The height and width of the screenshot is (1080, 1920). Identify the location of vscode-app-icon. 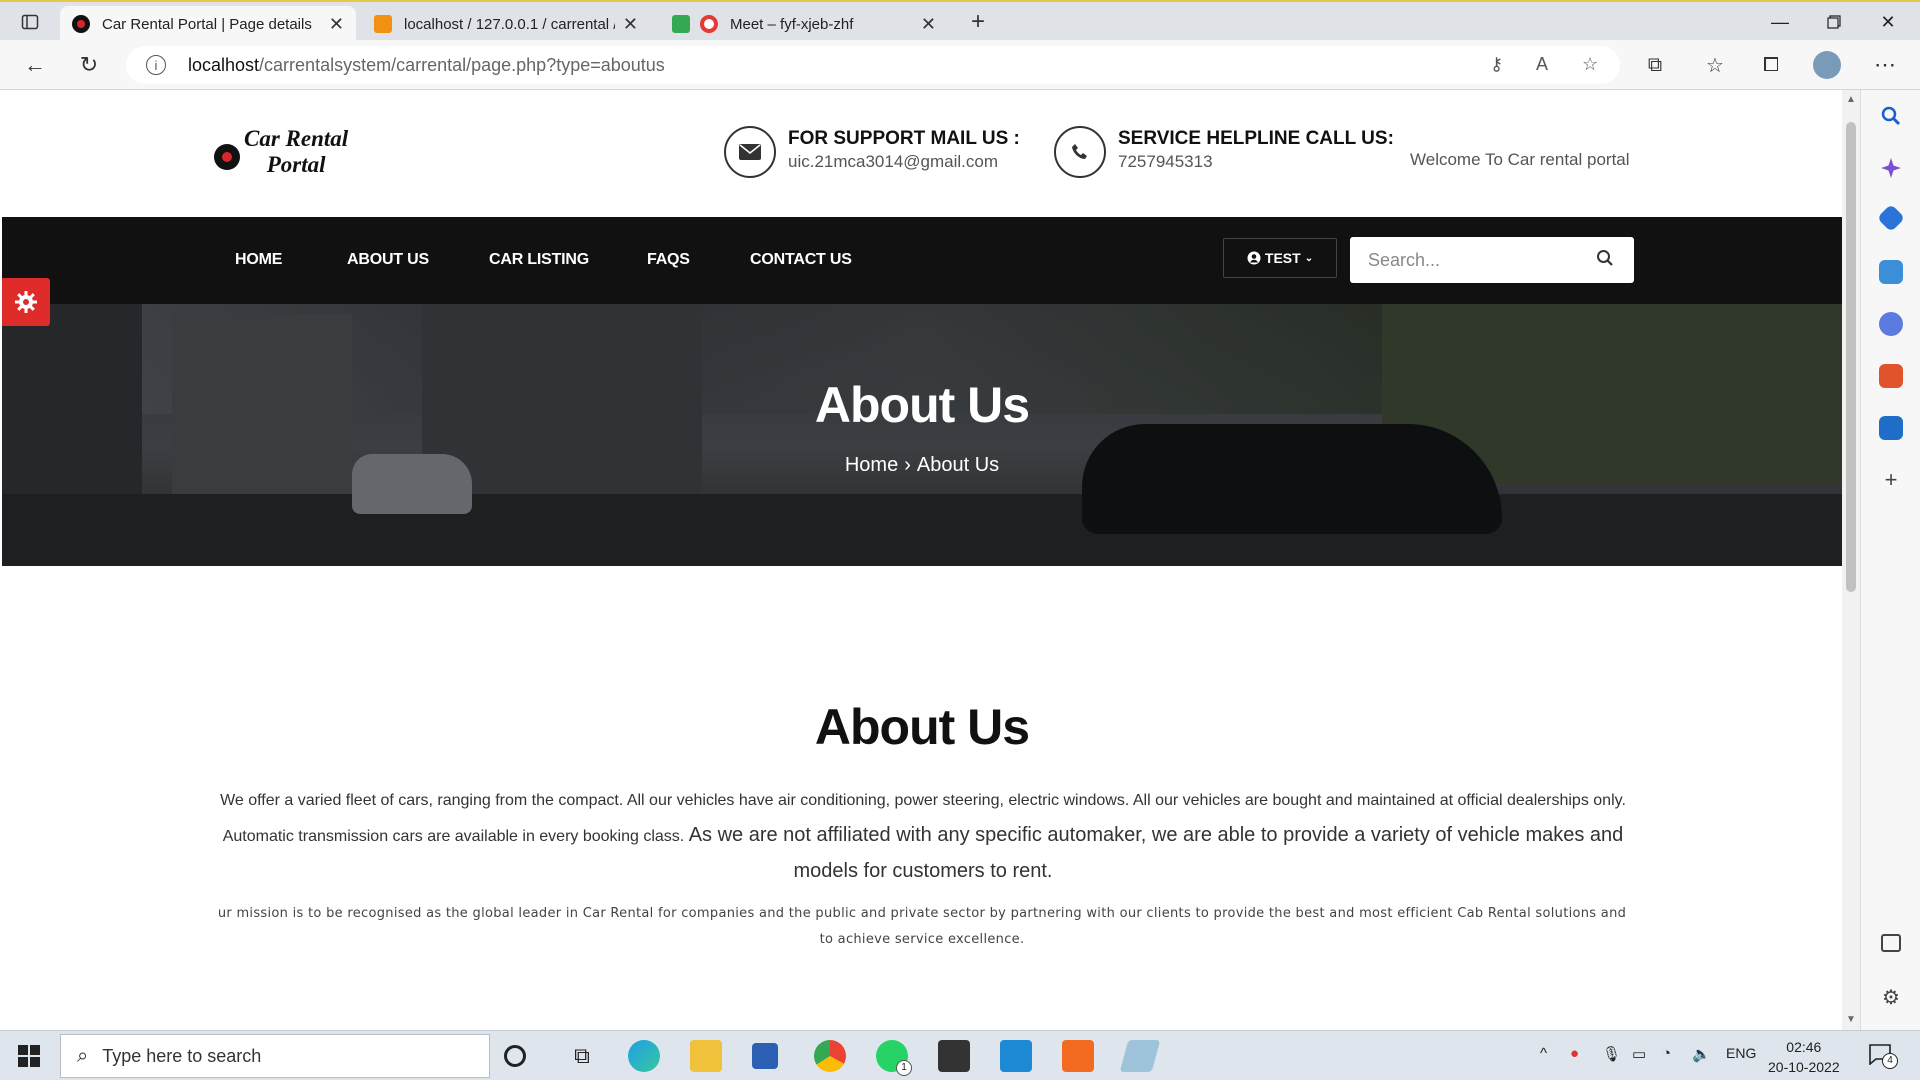
(1016, 1056).